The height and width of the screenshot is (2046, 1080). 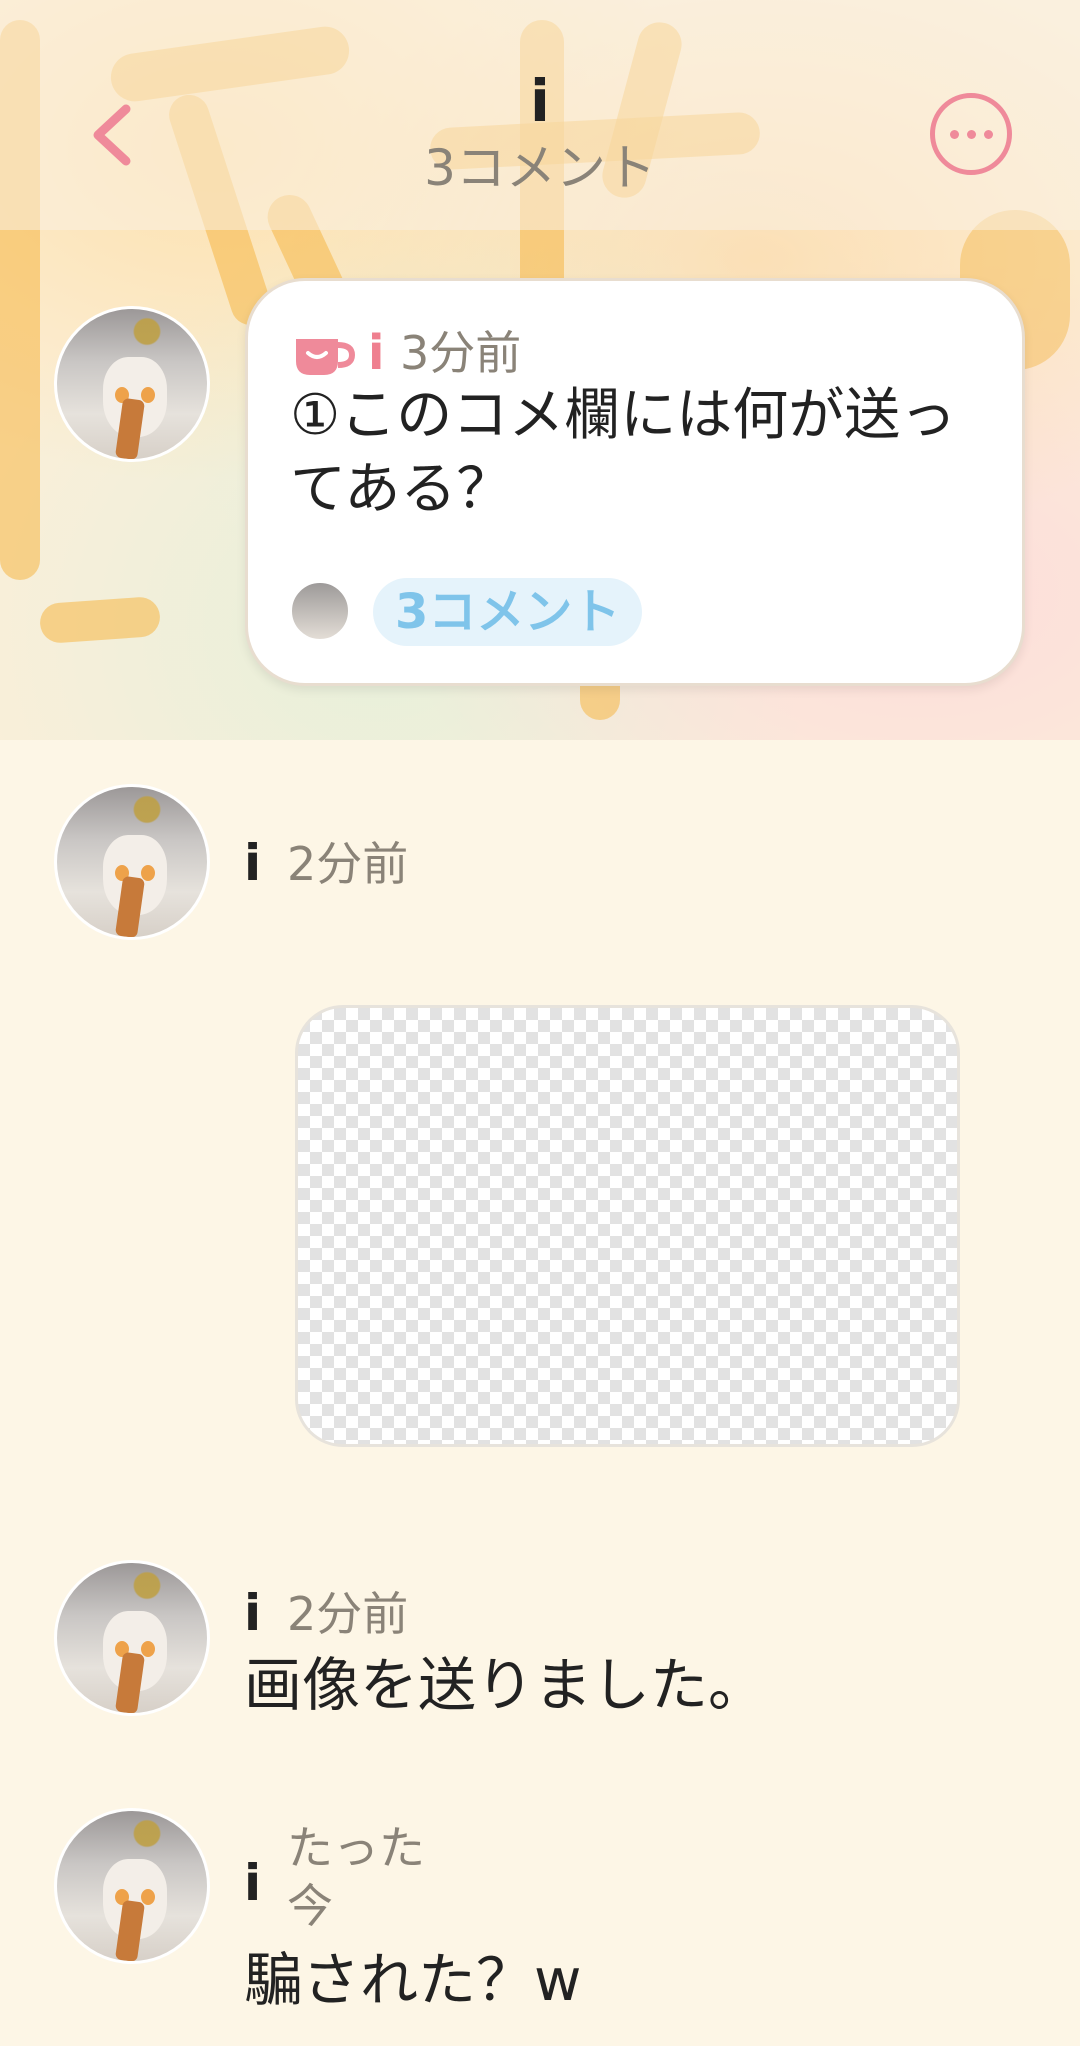 I want to click on comment-timestamp-line2: 今, so click(x=310, y=1906).